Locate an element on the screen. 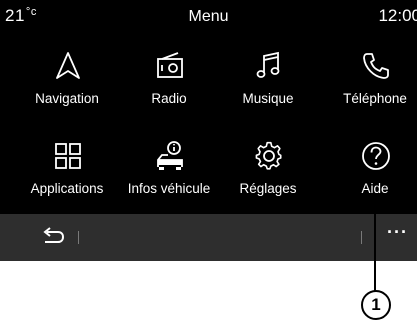 This screenshot has width=417, height=325. navigation-icon is located at coordinates (68, 65).